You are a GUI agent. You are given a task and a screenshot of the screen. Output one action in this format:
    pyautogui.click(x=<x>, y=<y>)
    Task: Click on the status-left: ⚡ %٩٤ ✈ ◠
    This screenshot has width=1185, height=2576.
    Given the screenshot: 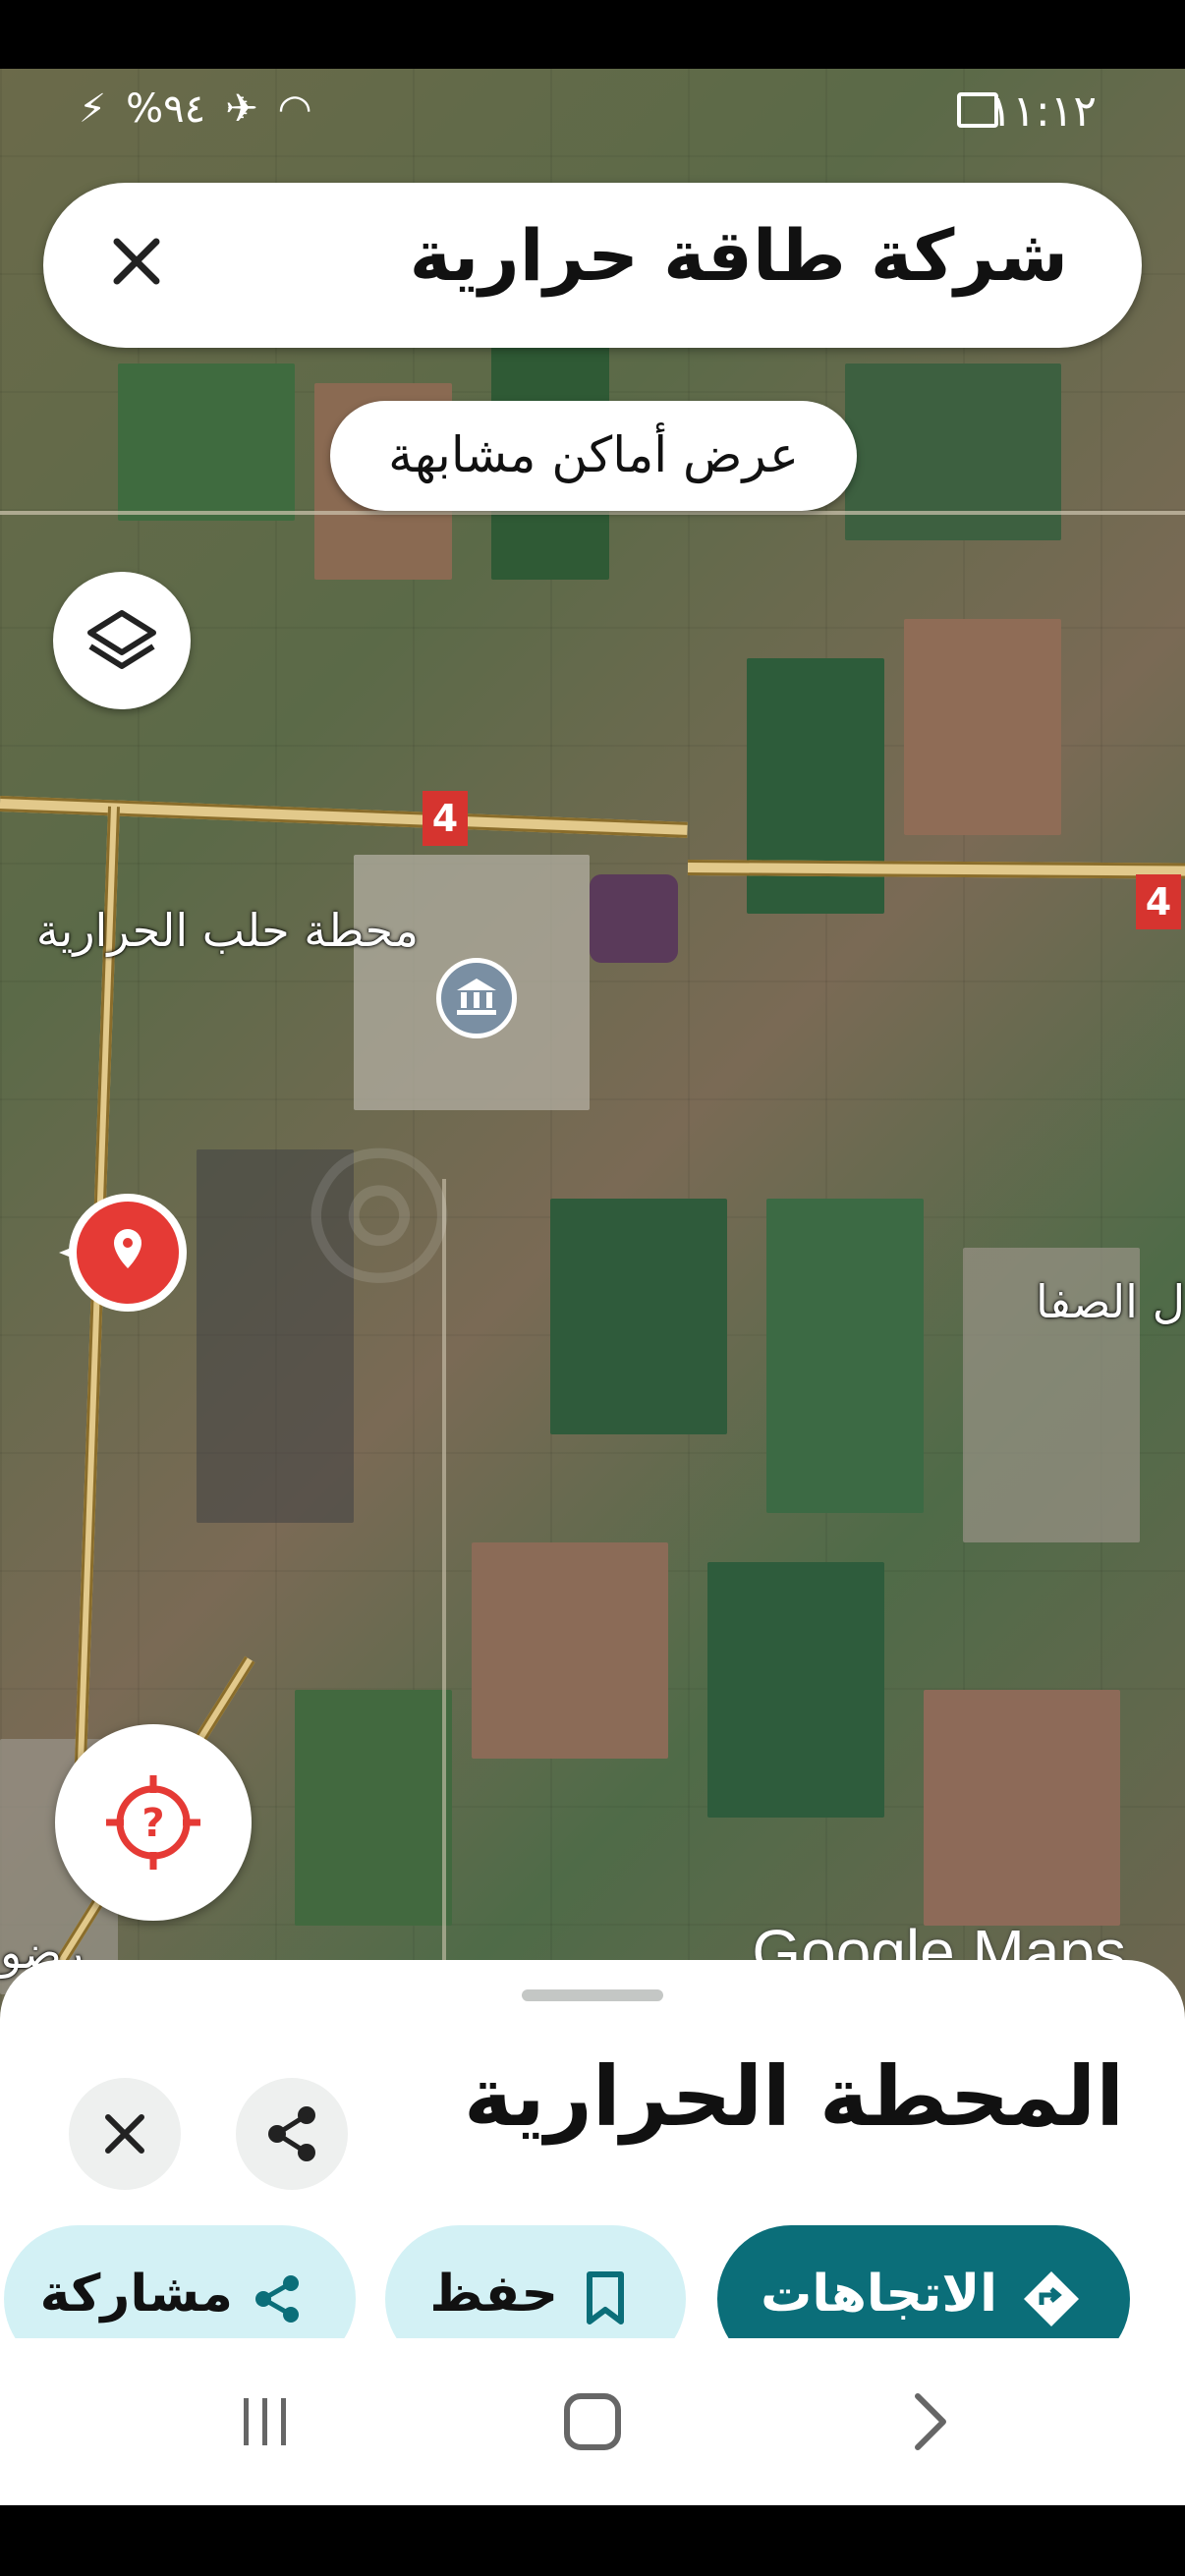 What is the action you would take?
    pyautogui.click(x=196, y=109)
    